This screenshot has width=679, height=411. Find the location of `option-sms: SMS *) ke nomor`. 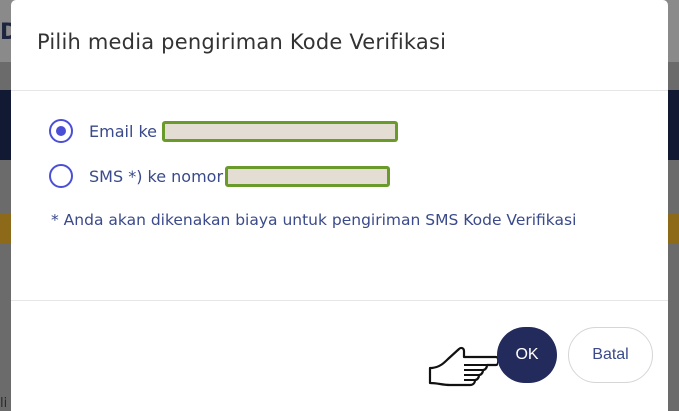

option-sms: SMS *) ke nomor is located at coordinates (220, 176).